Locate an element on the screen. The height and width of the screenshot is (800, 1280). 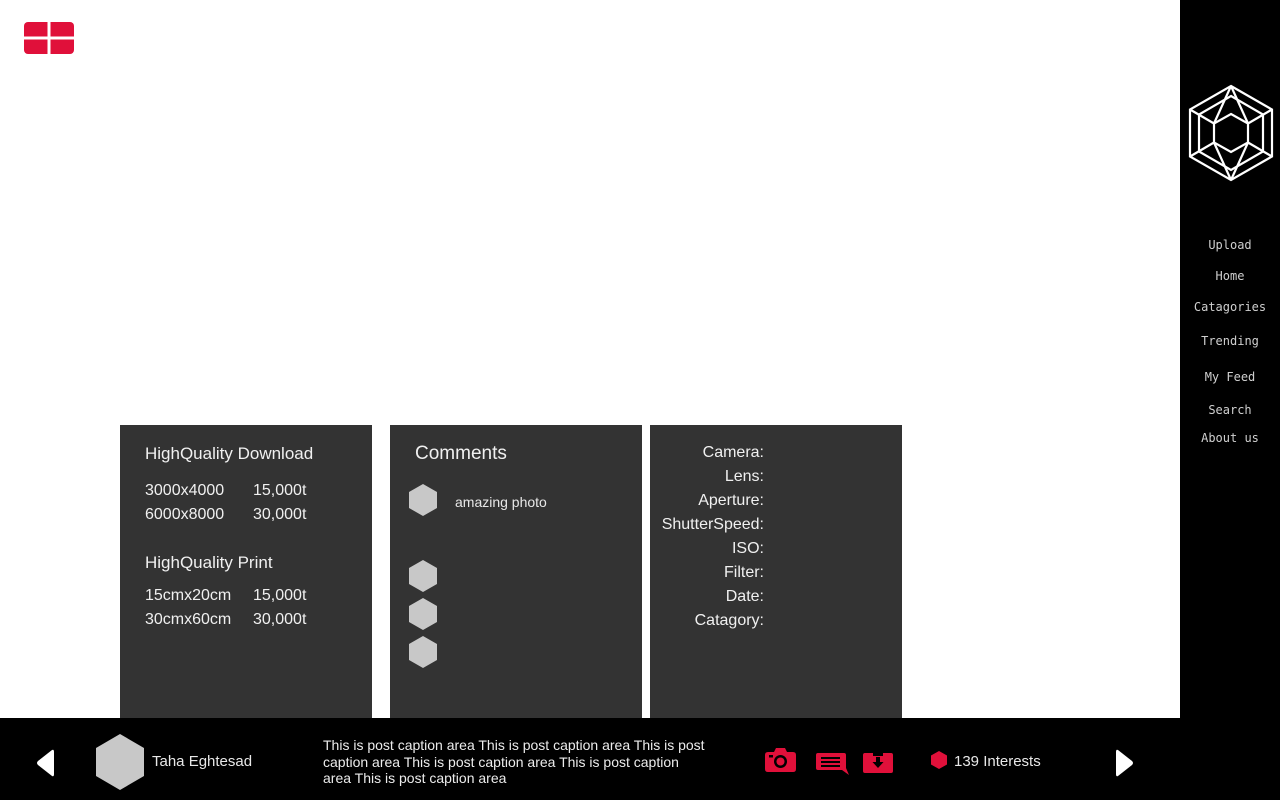
comment-icon is located at coordinates (832, 764).